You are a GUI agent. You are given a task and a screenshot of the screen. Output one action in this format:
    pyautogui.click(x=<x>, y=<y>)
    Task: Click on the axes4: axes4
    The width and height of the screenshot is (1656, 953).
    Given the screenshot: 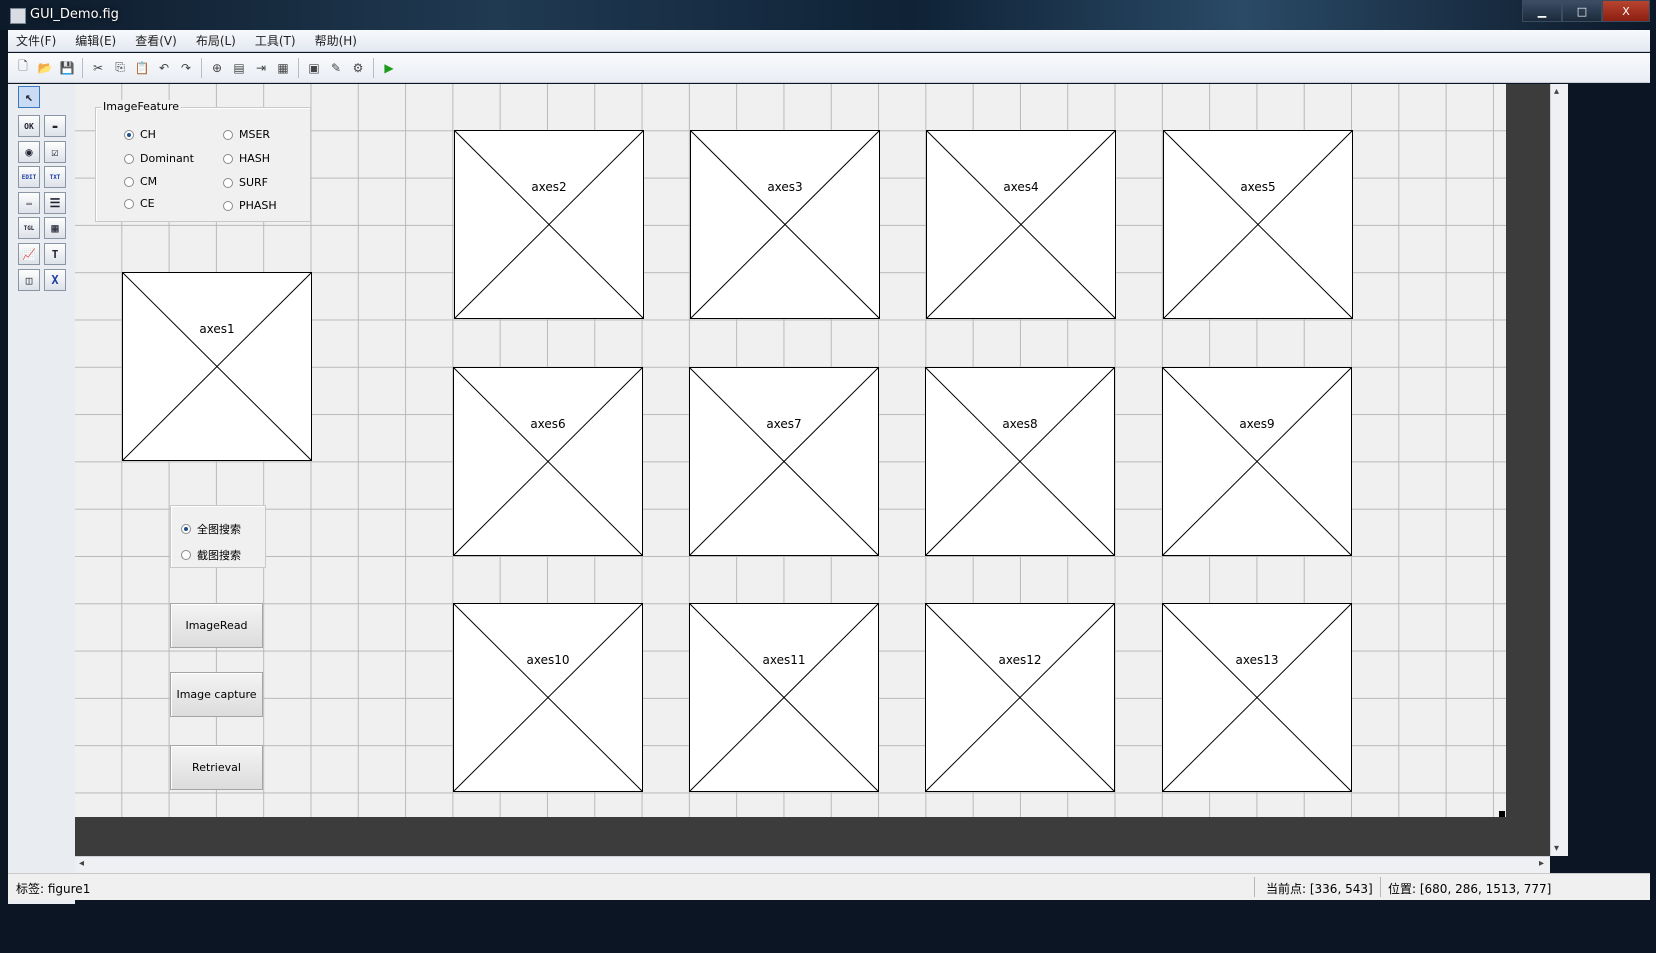 What is the action you would take?
    pyautogui.click(x=1021, y=224)
    